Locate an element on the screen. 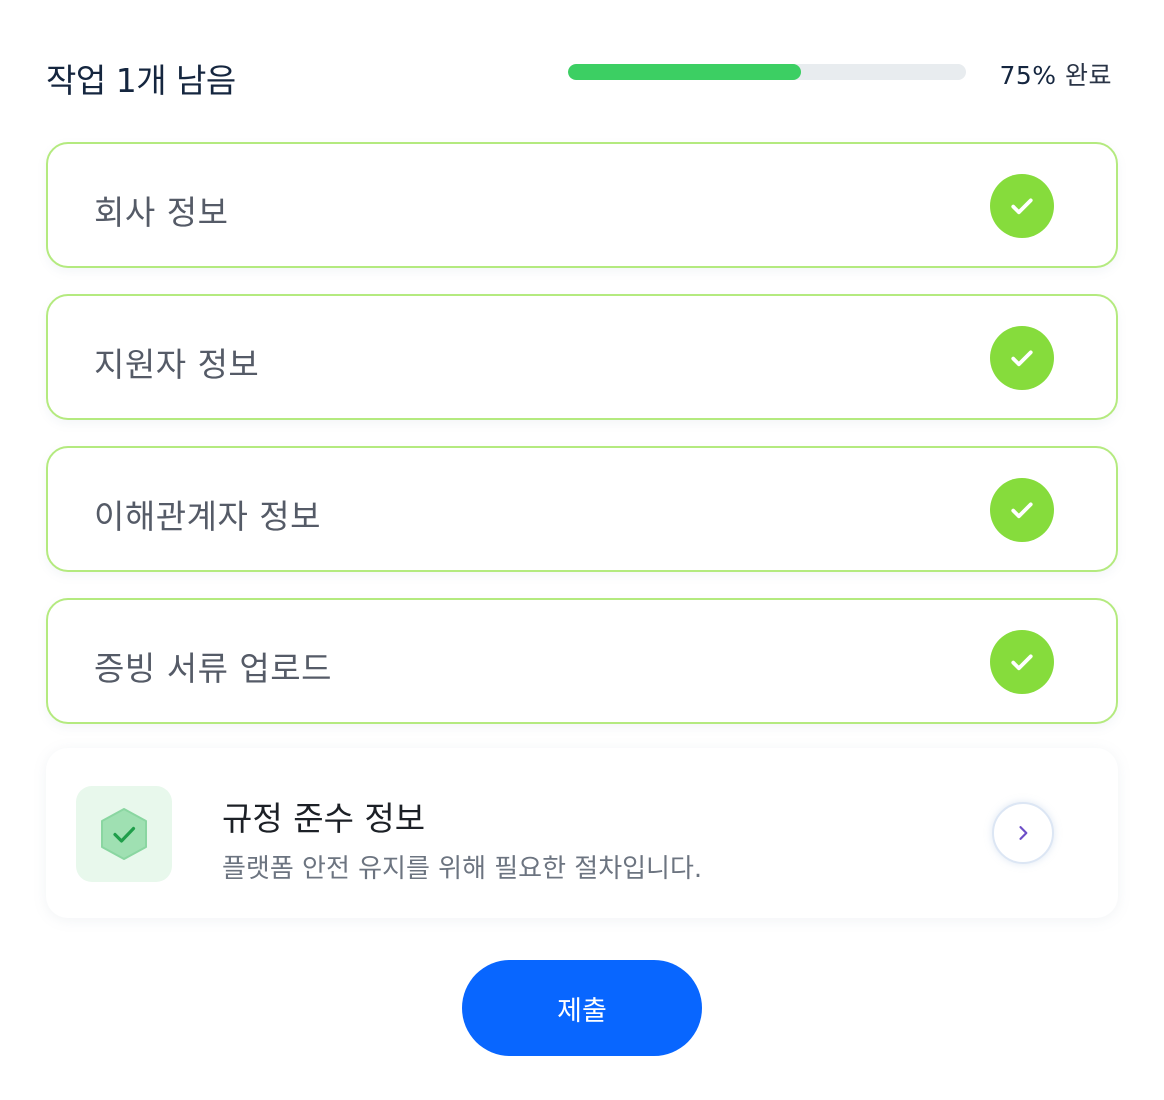  open-compliance-button is located at coordinates (1023, 833).